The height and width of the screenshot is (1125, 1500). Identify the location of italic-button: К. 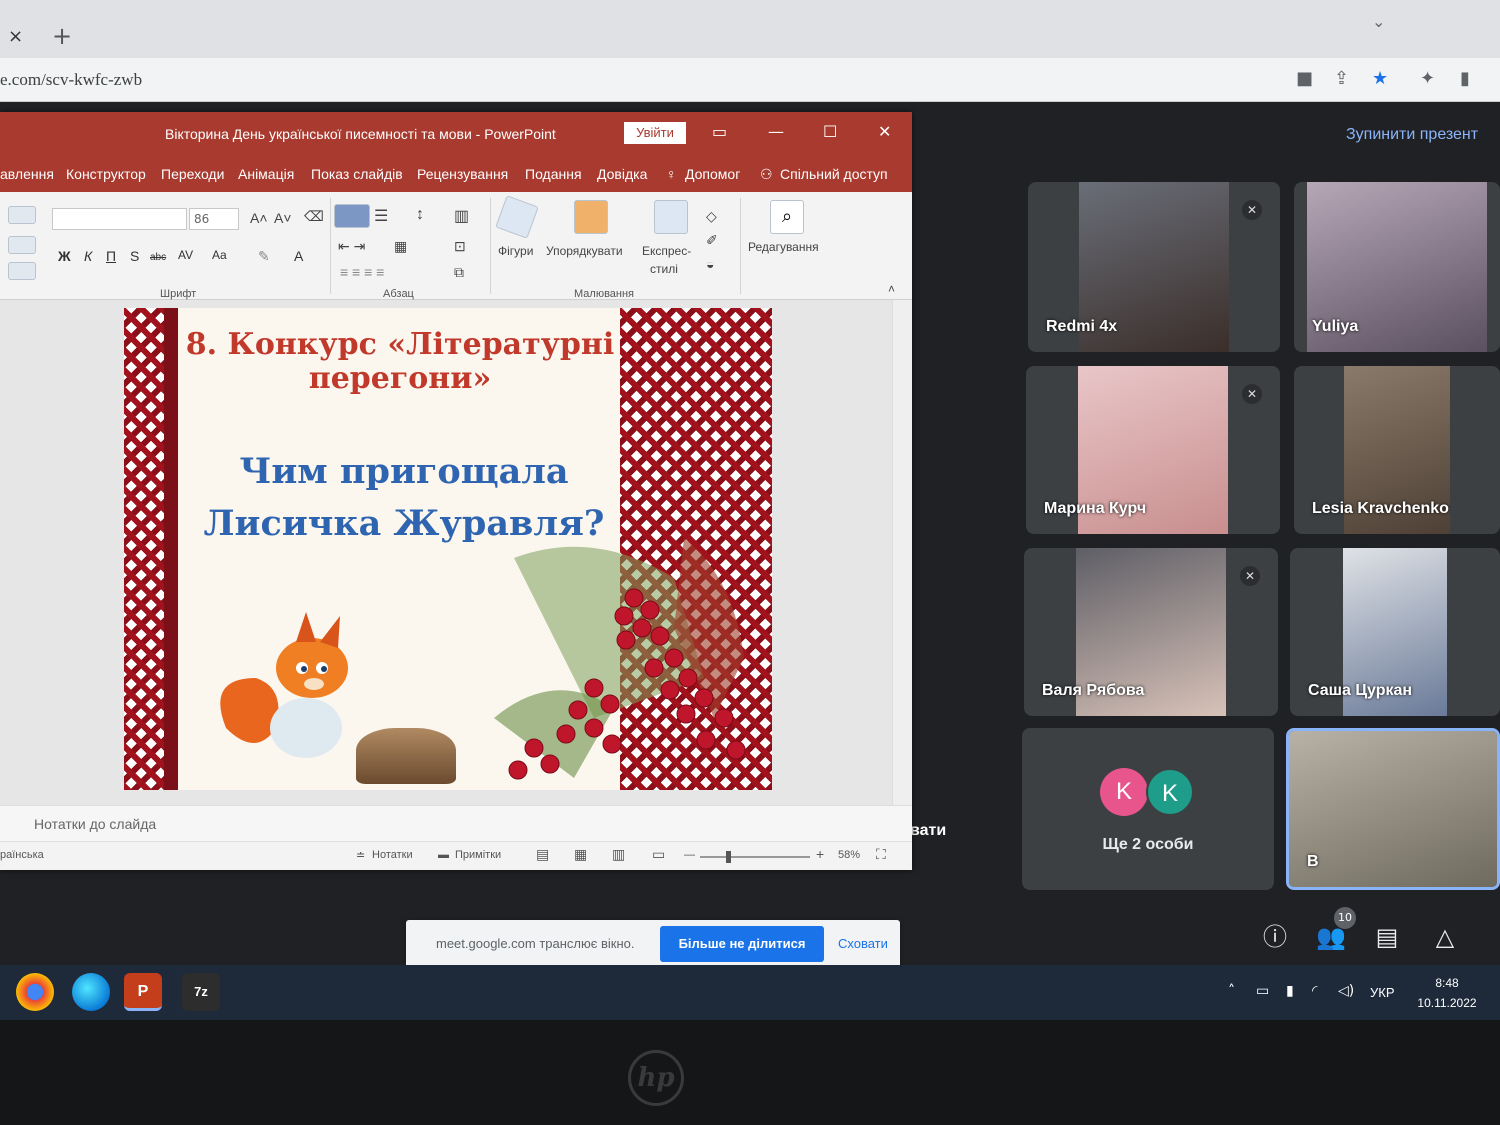
(88, 256).